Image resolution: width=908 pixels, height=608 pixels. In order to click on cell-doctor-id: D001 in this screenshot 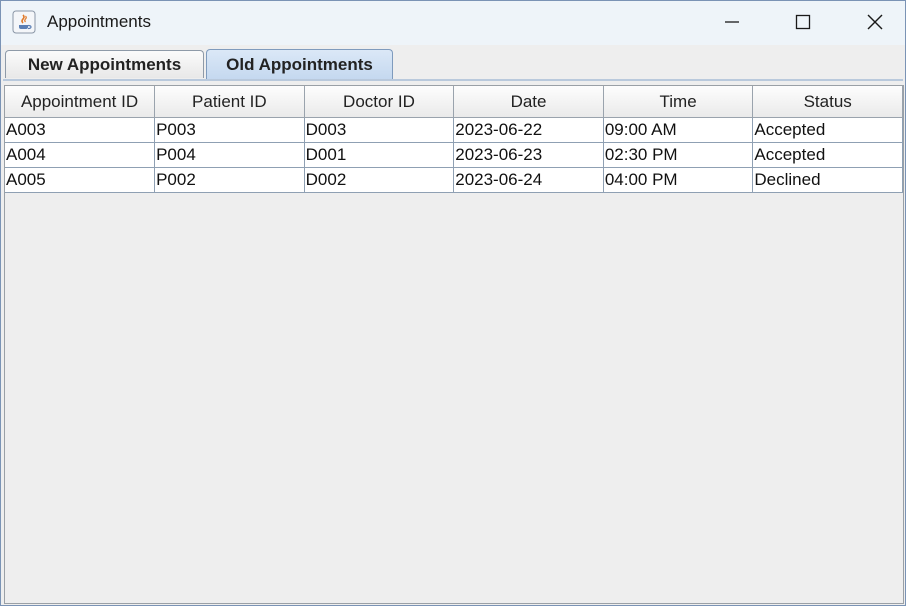, I will do `click(379, 155)`.